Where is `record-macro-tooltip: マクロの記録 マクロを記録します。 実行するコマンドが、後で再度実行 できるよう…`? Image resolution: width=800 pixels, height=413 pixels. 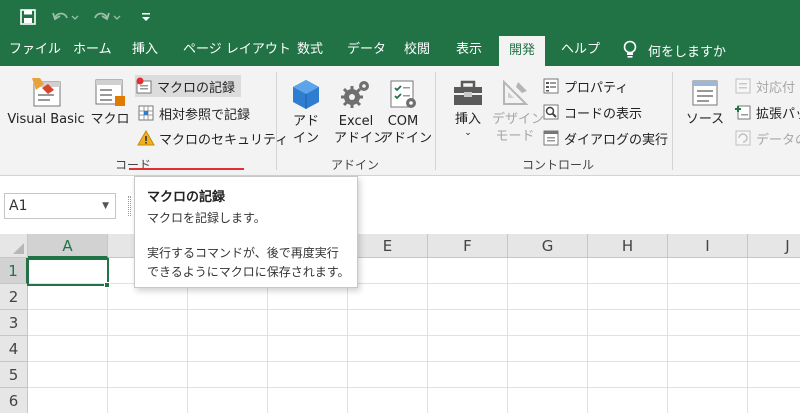 record-macro-tooltip: マクロの記録 マクロを記録します。 実行するコマンドが、後で再度実行 できるよう… is located at coordinates (246, 232).